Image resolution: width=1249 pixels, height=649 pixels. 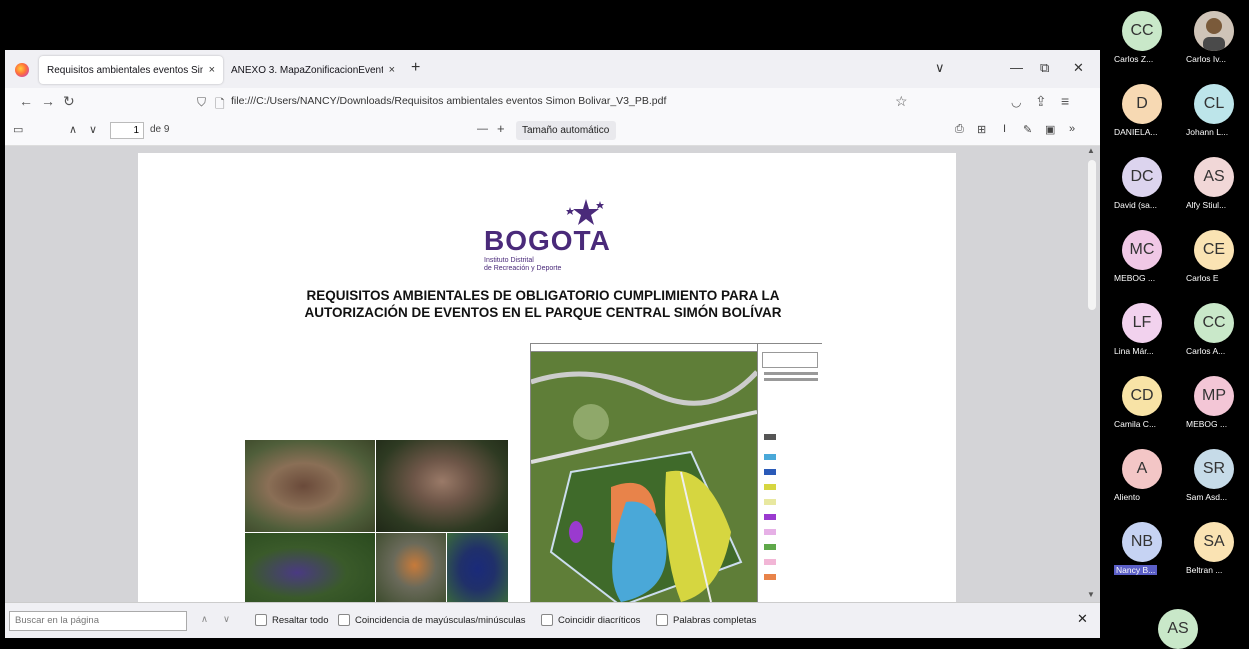 I want to click on image-icon: ▣, so click(x=1050, y=129).